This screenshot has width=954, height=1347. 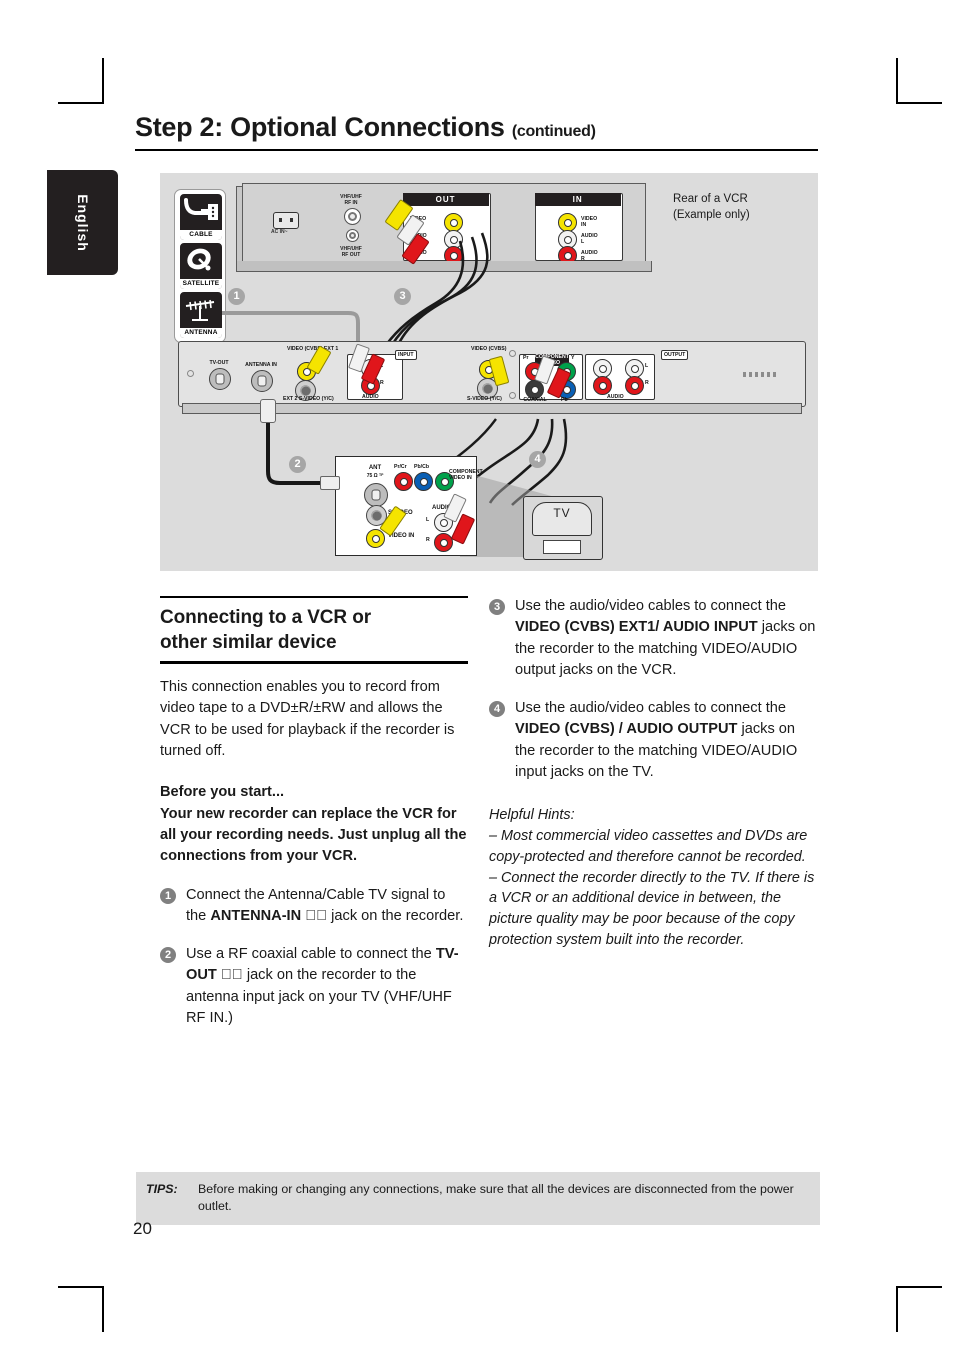 I want to click on recorder-vent, so click(x=760, y=374).